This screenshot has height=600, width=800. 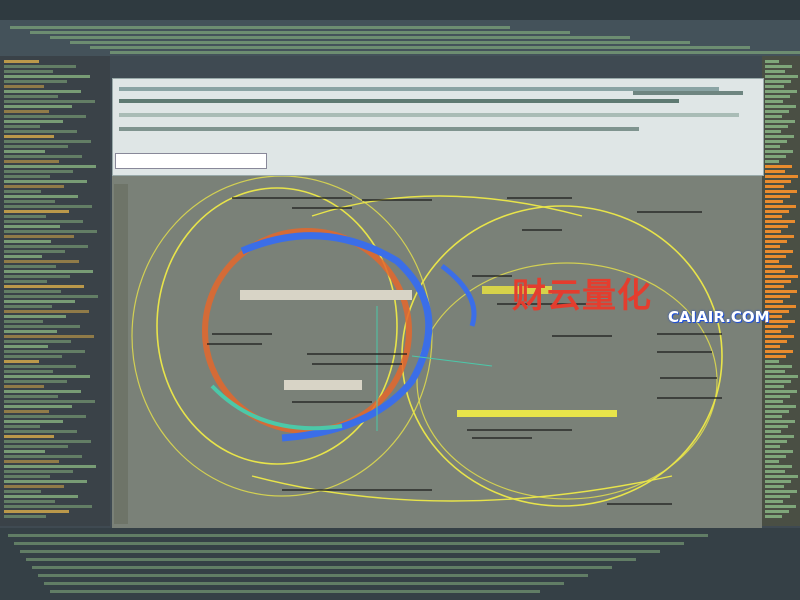 What do you see at coordinates (781, 291) in the screenshot?
I see `code-pane-right` at bounding box center [781, 291].